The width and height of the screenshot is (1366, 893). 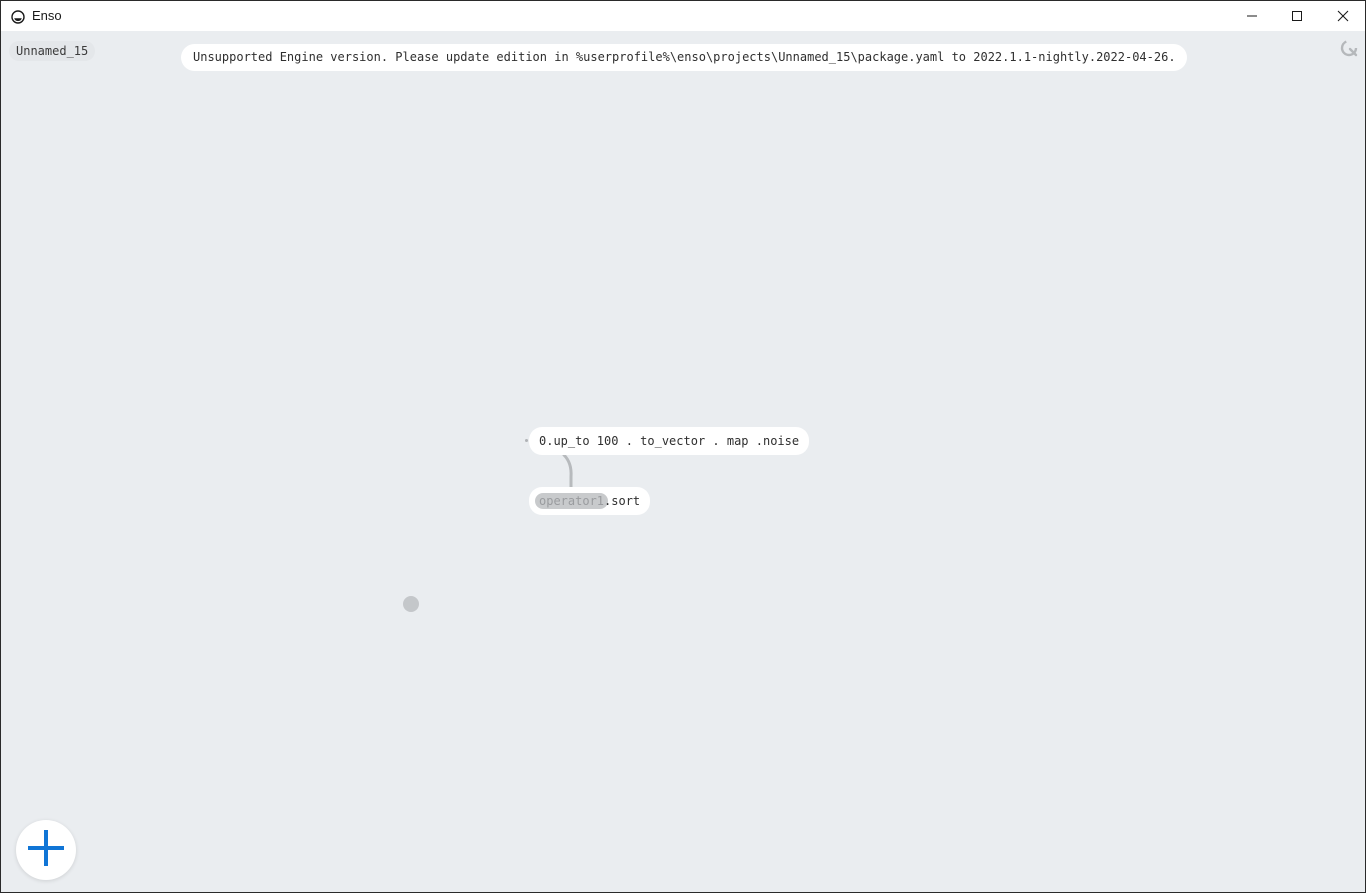 I want to click on maximize-button, so click(x=1297, y=16).